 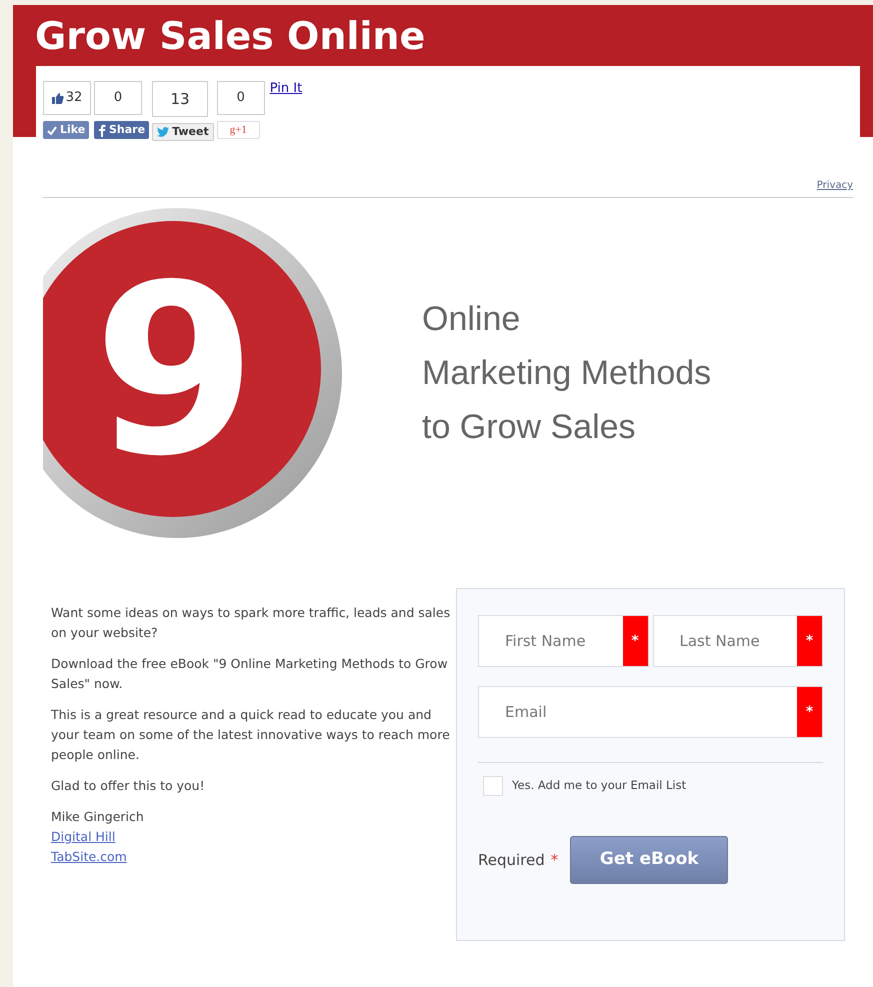 What do you see at coordinates (67, 98) in the screenshot?
I see `share-count: 32` at bounding box center [67, 98].